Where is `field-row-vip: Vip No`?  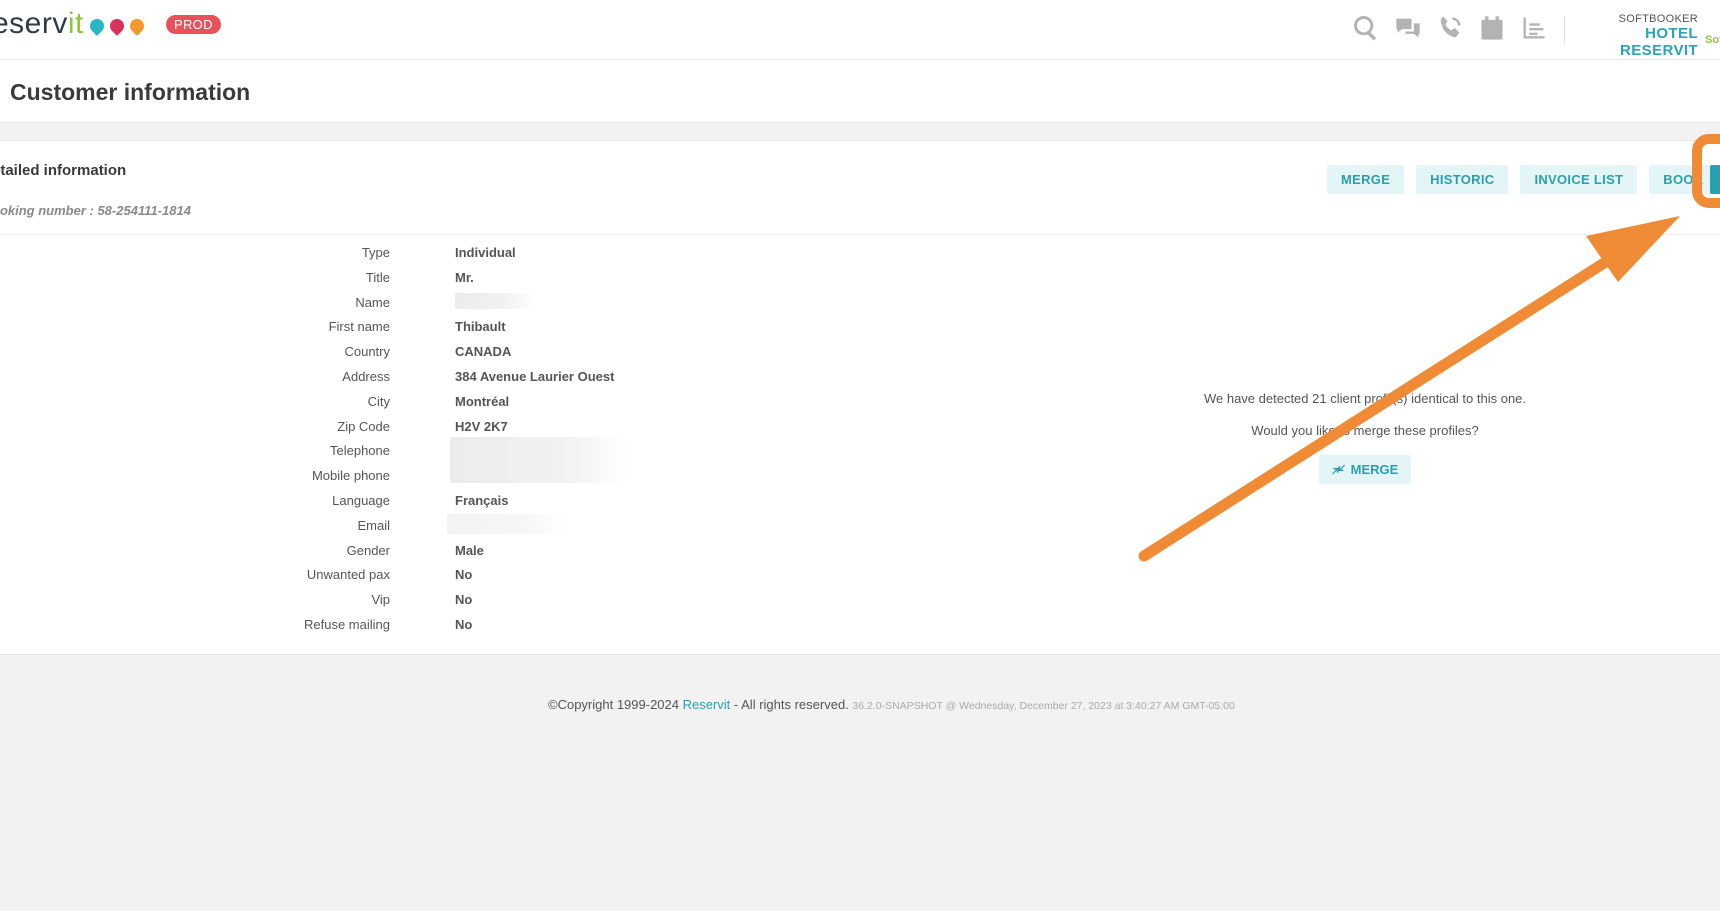 field-row-vip: Vip No is located at coordinates (350, 600).